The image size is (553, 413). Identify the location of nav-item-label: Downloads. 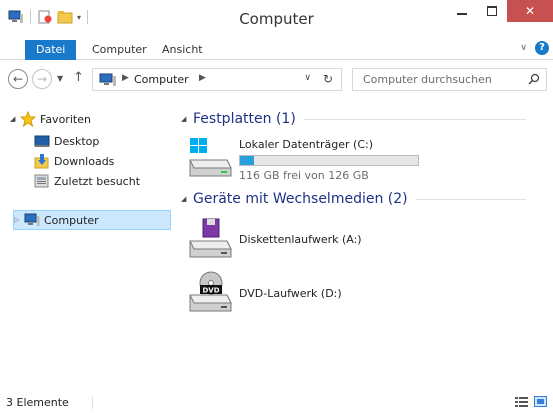
(84, 161).